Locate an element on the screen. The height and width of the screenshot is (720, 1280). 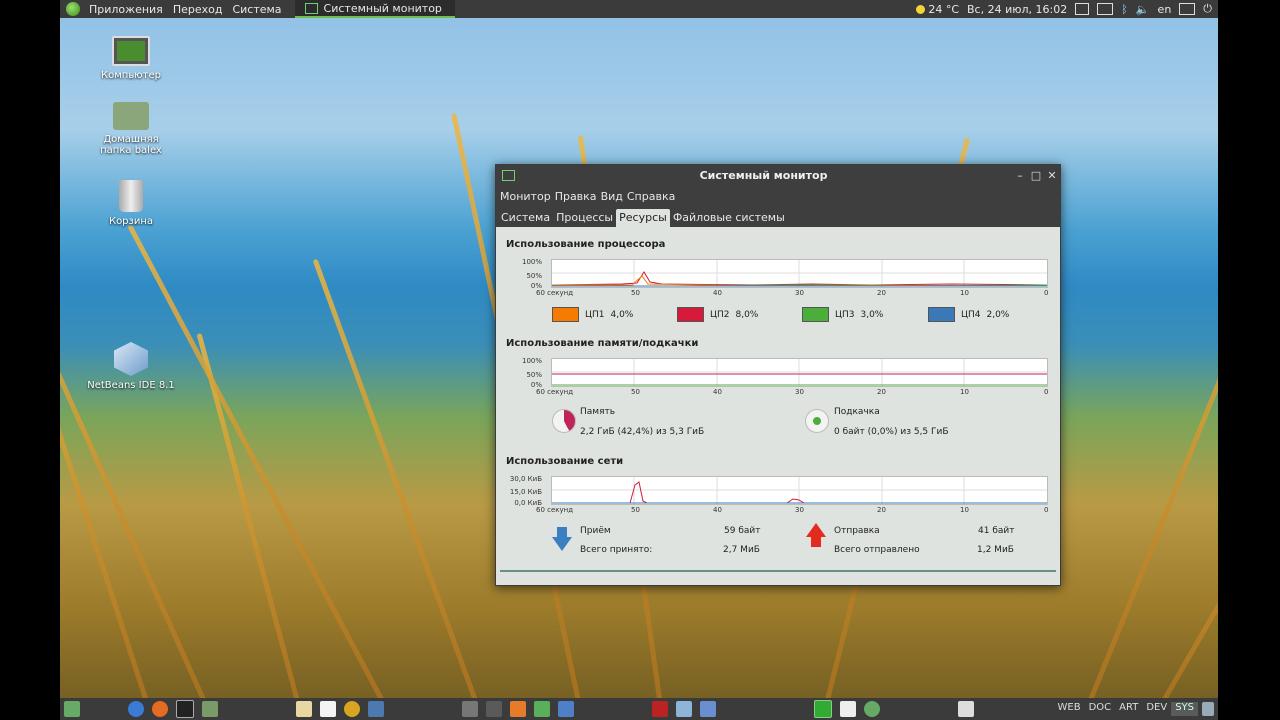
memory-pie-chart is located at coordinates (564, 421).